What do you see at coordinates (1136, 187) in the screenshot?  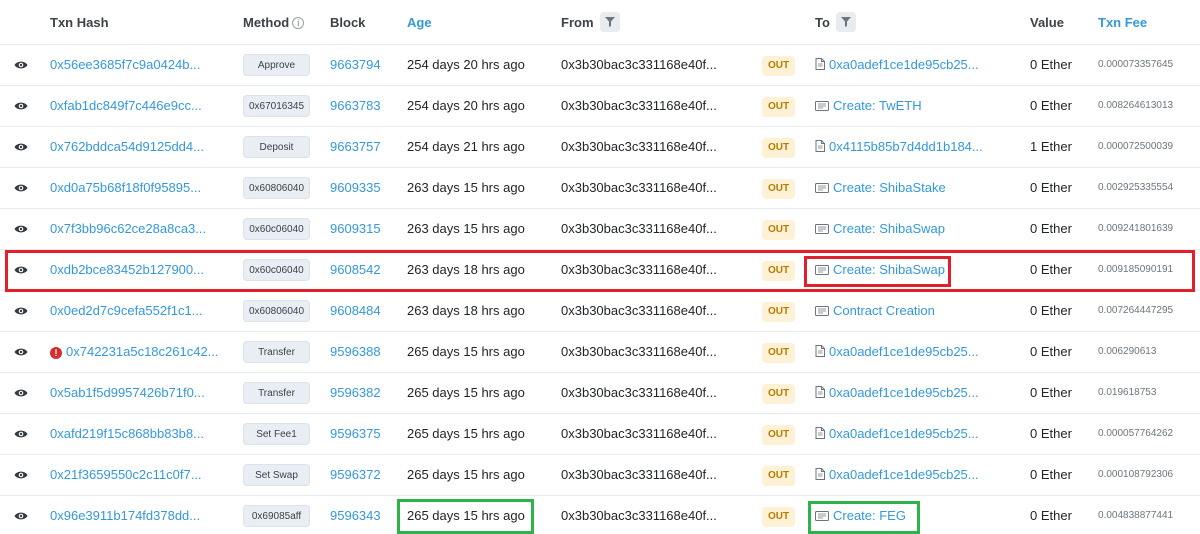 I see `txn-fee-text: 0.002925335554` at bounding box center [1136, 187].